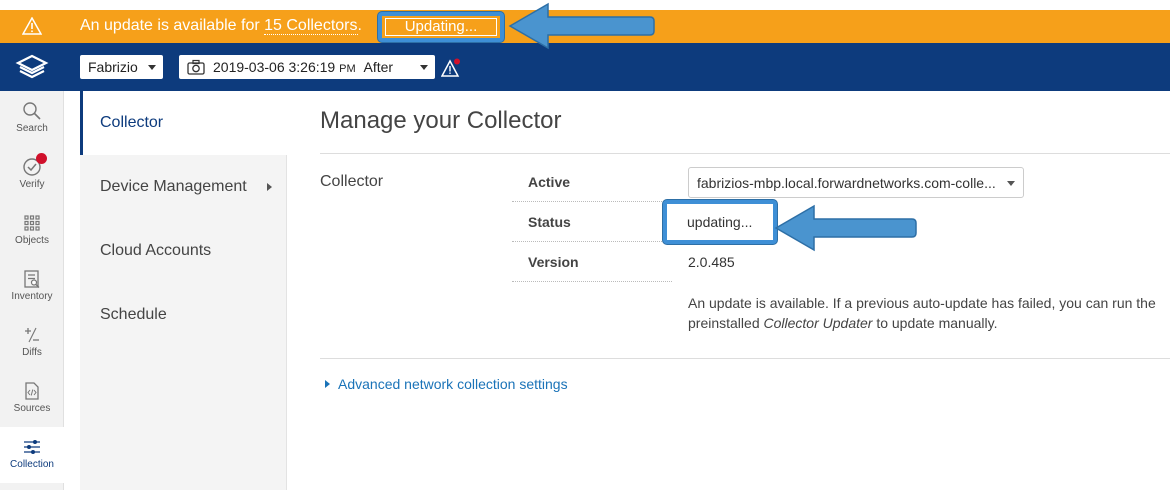 The width and height of the screenshot is (1170, 490). I want to click on objects-grid-icon, so click(32, 223).